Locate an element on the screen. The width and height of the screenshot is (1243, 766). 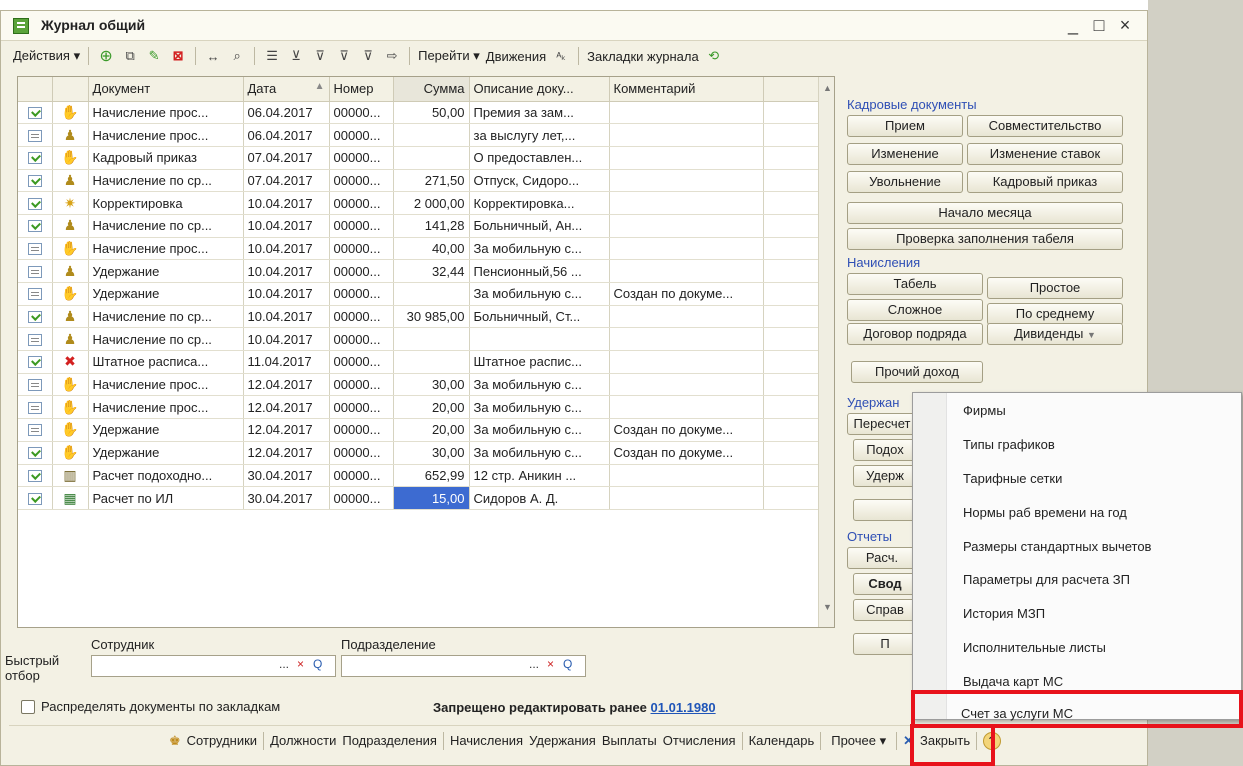
employee-clear-button: × is located at coordinates (300, 667).